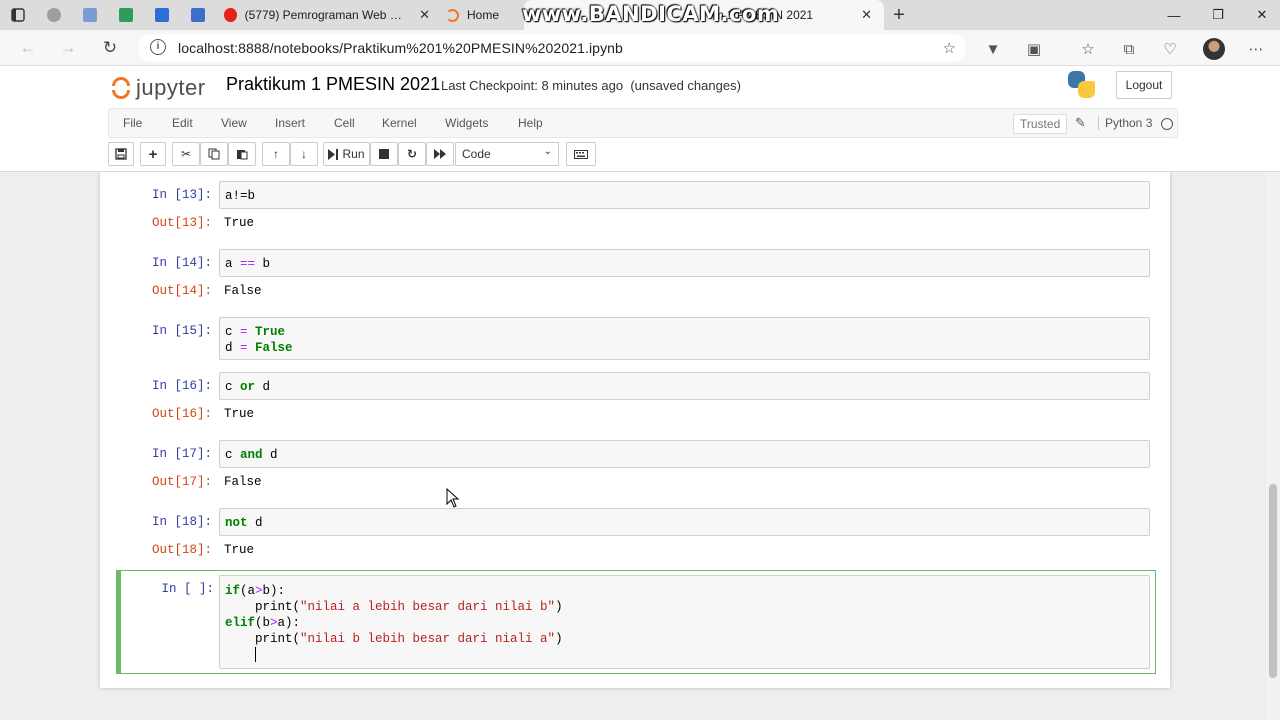 The image size is (1280, 720). What do you see at coordinates (28, 48) in the screenshot?
I see `back-button: ←` at bounding box center [28, 48].